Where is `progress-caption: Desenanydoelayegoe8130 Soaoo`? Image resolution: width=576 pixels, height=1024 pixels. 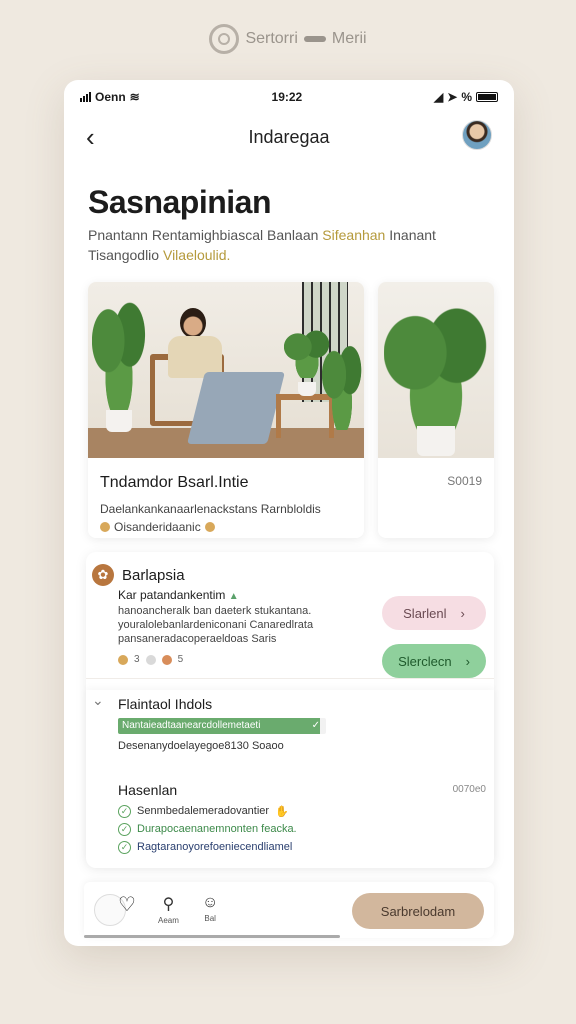
progress-caption: Desenanydoelayegoe8130 Soaoo is located at coordinates (201, 746).